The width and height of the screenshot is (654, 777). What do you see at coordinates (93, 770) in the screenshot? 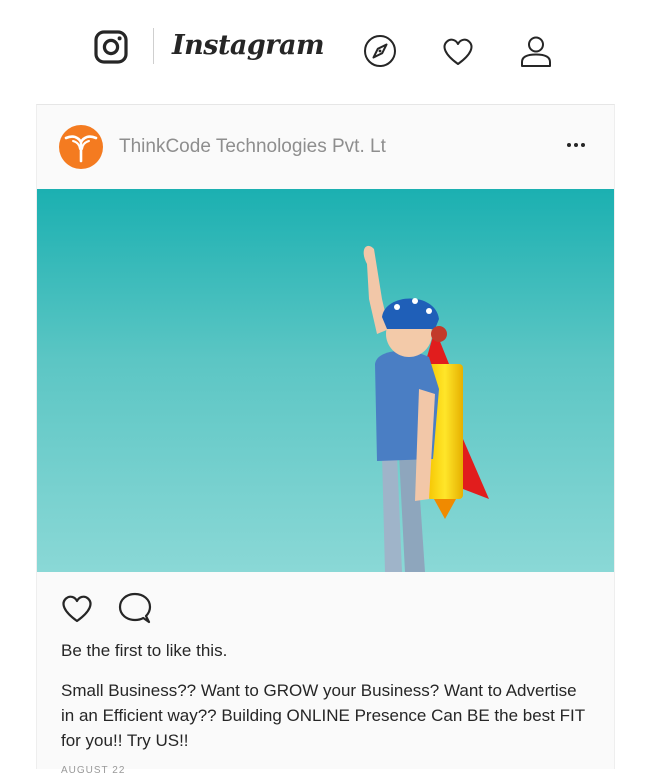
I see `post-timestamp: AUGUST 22` at bounding box center [93, 770].